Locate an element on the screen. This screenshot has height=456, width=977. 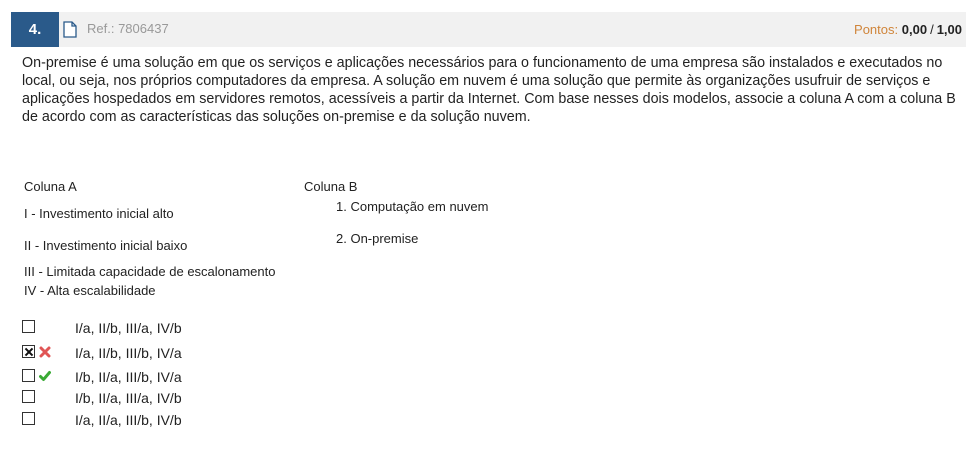
column-b-item: 1. Computação em nuvem is located at coordinates (412, 206).